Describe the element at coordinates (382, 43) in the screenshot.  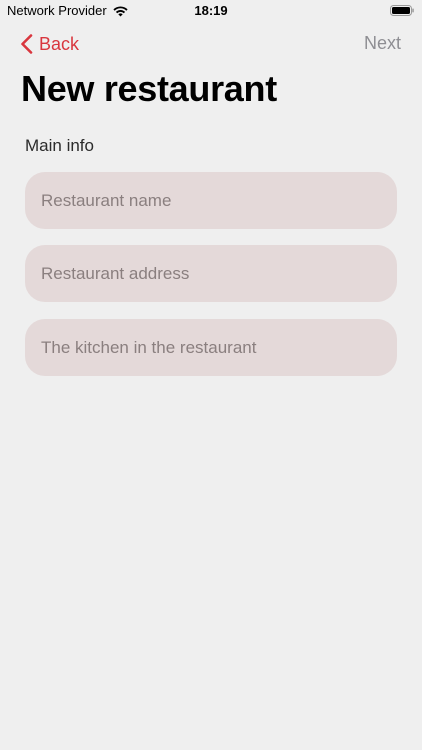
I see `next-button: Next` at that location.